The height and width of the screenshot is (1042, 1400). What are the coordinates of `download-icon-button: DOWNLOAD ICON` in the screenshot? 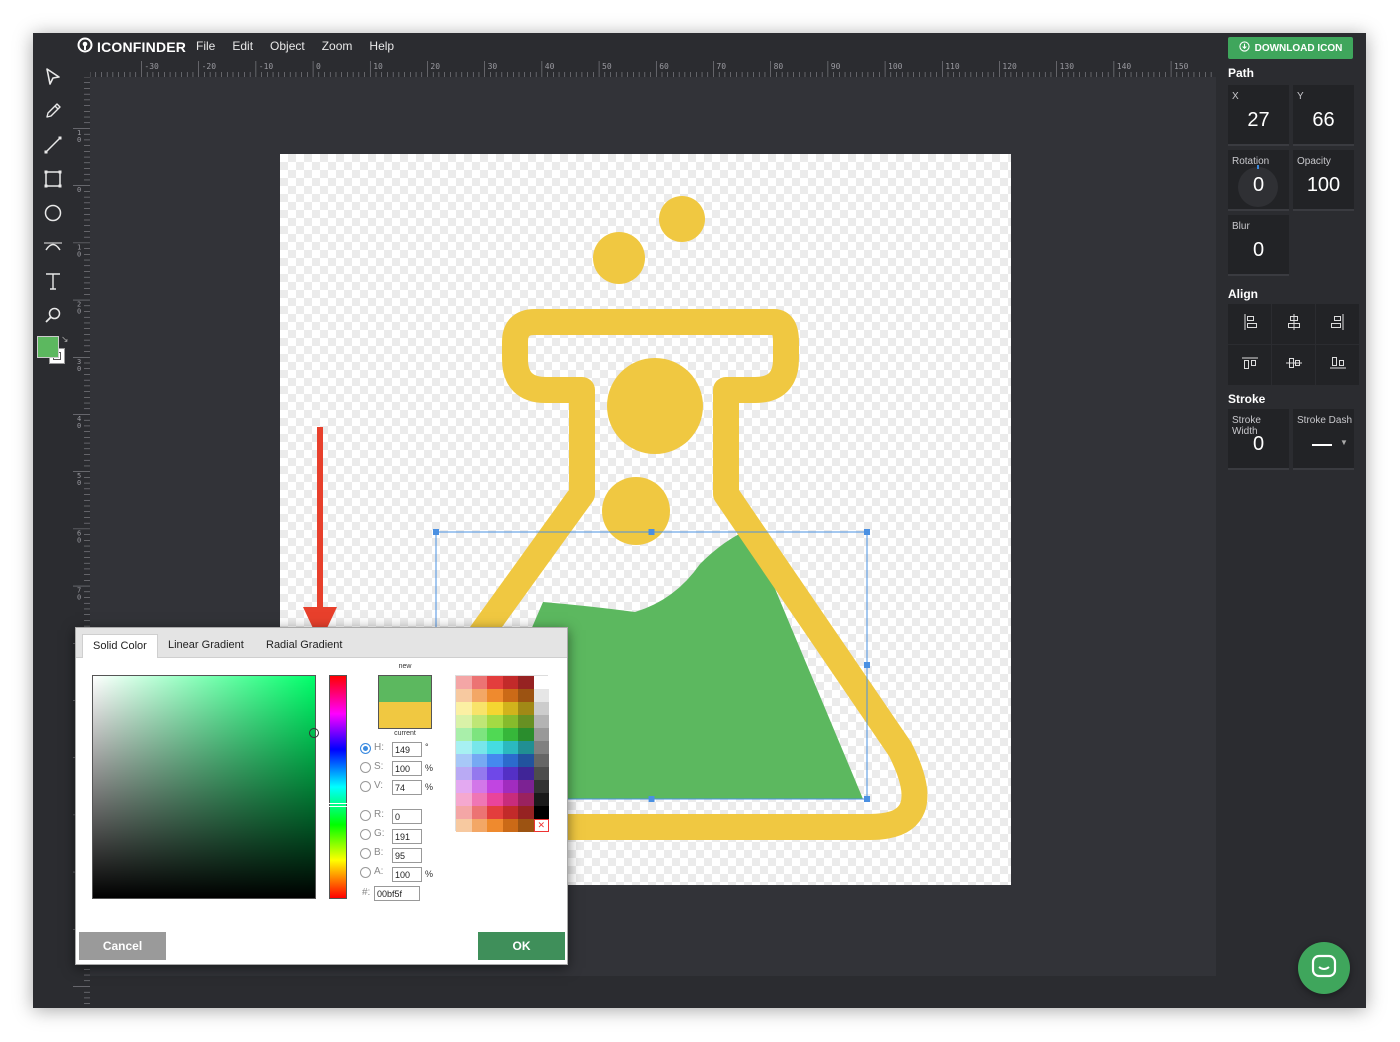 It's located at (1290, 48).